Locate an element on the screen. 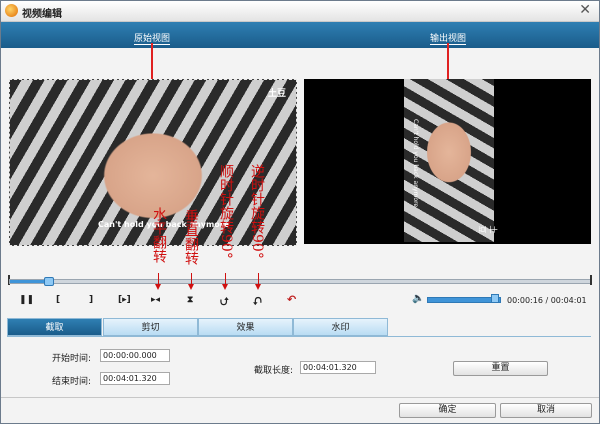  start-time-field is located at coordinates (135, 355).